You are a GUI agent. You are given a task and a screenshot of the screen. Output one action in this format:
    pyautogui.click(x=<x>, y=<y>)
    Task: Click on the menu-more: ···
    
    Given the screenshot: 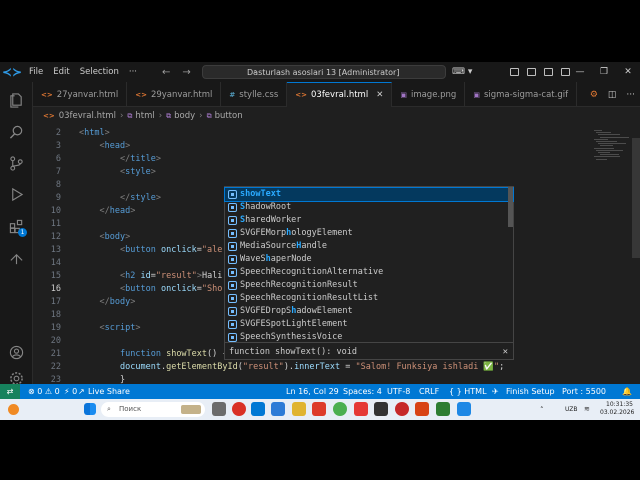 What is the action you would take?
    pyautogui.click(x=133, y=72)
    